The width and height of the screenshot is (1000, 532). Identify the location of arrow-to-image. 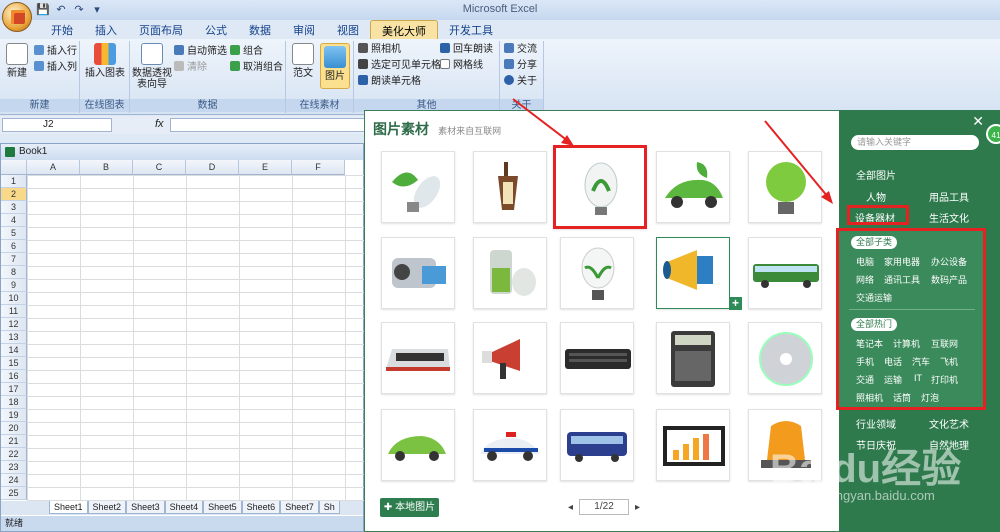
(540, 120).